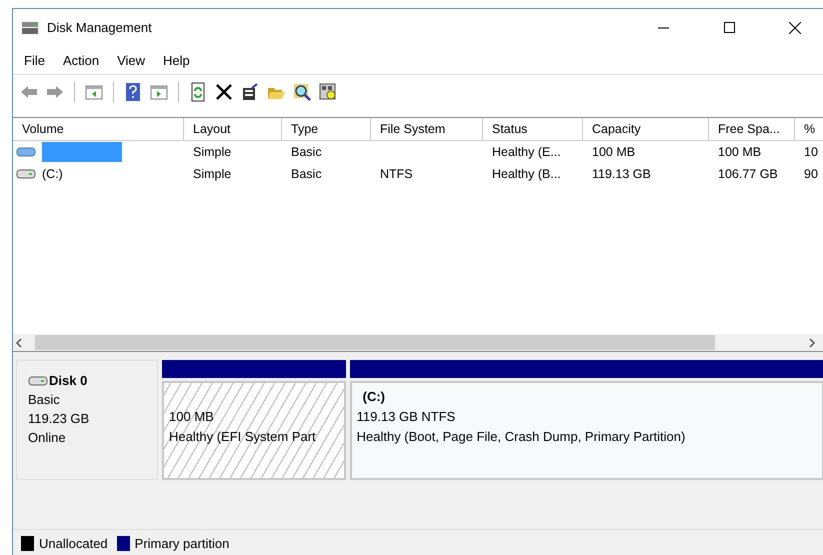 Image resolution: width=823 pixels, height=555 pixels. What do you see at coordinates (621, 174) in the screenshot?
I see `table-cell-text: 119.13 GB` at bounding box center [621, 174].